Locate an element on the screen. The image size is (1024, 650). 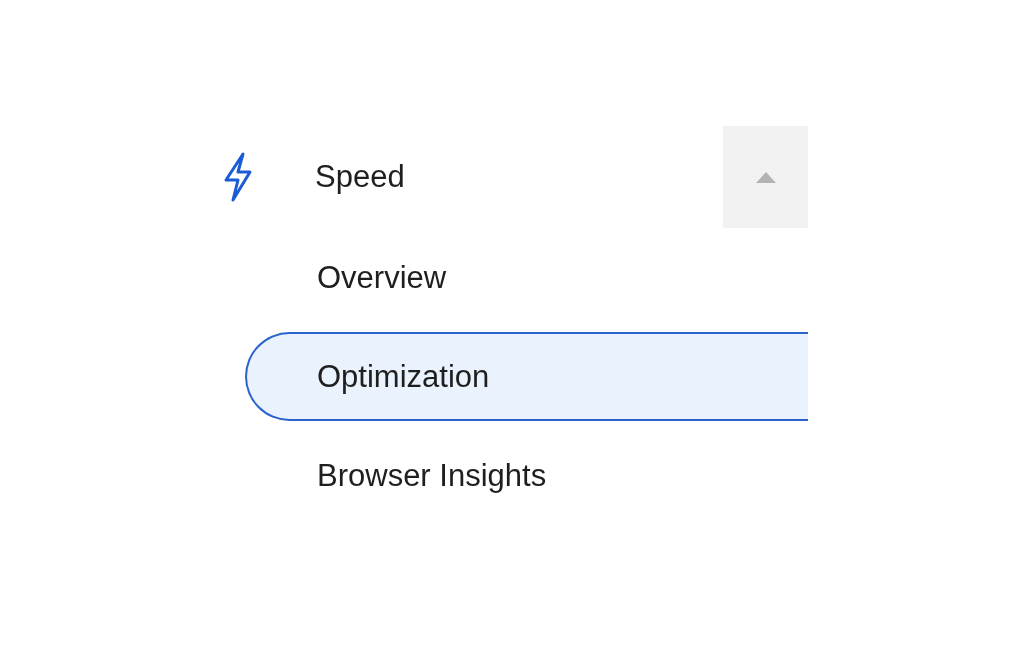
nav-item: Optimization is located at coordinates (526, 376).